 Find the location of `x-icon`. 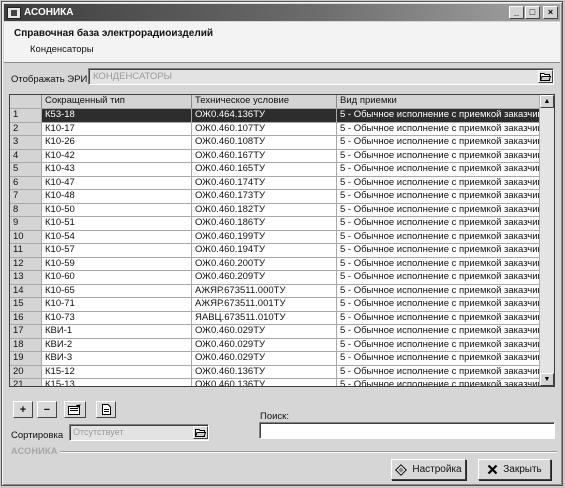

x-icon is located at coordinates (492, 469).